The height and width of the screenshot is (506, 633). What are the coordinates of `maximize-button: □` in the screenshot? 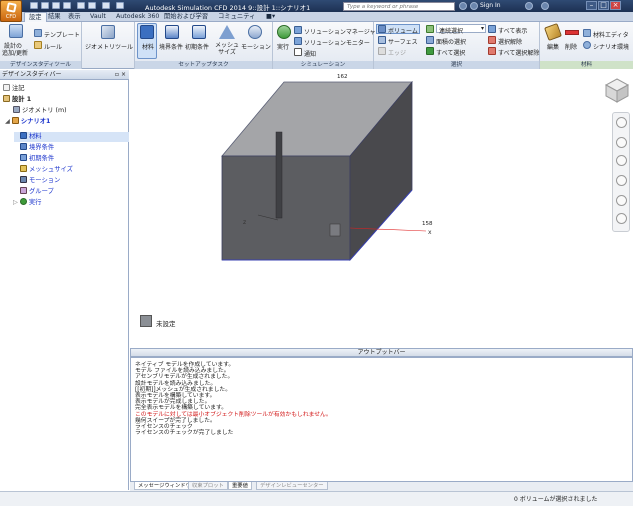 It's located at (603, 5).